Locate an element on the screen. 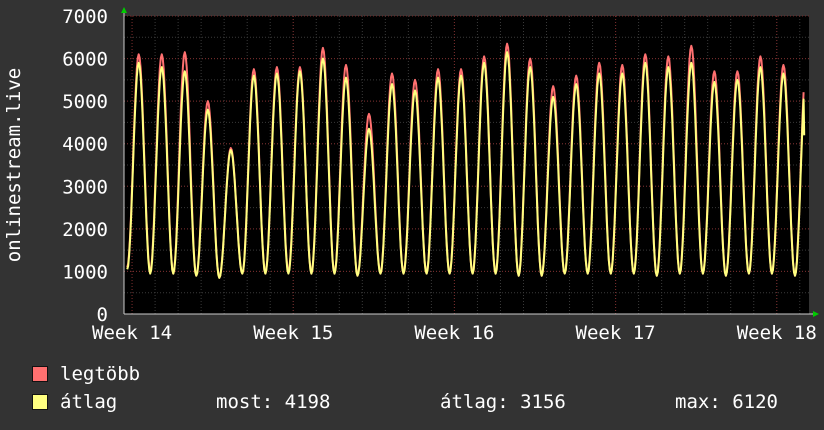 This screenshot has height=430, width=824. legend-item-avg: átlag is located at coordinates (74, 402).